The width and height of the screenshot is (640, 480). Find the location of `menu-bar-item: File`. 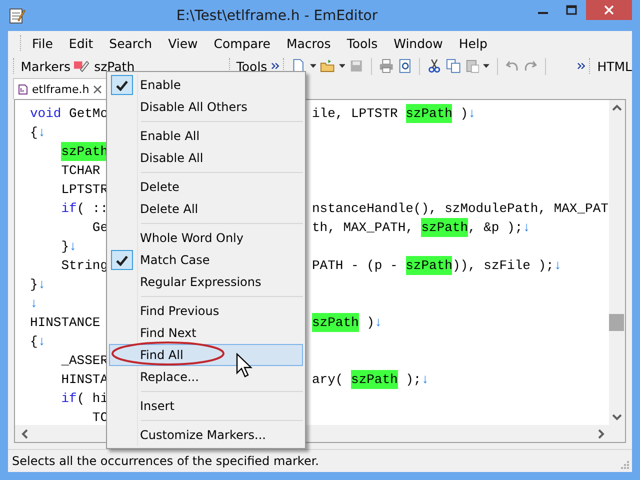

menu-bar-item: File is located at coordinates (42, 43).